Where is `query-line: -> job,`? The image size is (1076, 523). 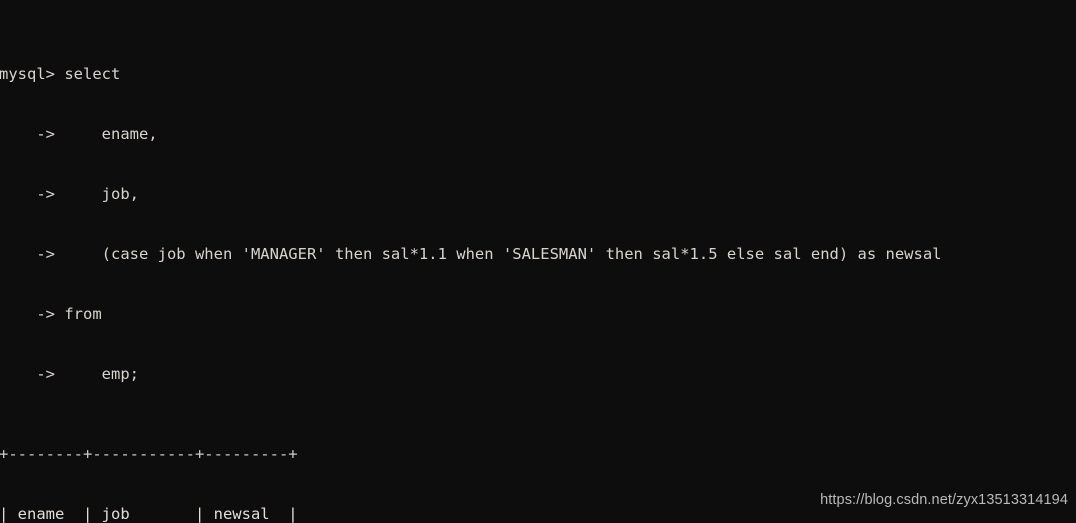 query-line: -> job, is located at coordinates (69, 194).